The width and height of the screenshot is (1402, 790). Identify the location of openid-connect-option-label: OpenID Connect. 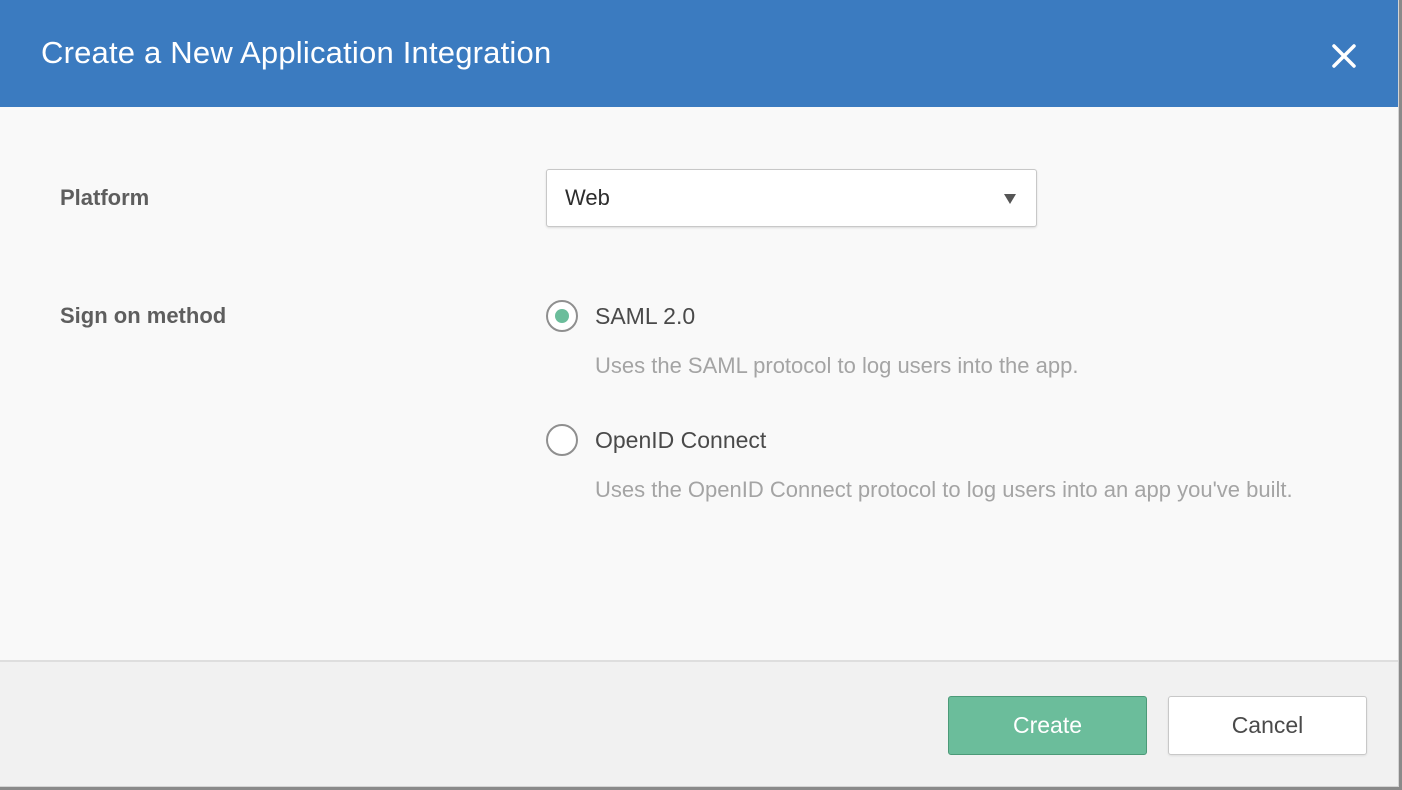
(680, 440).